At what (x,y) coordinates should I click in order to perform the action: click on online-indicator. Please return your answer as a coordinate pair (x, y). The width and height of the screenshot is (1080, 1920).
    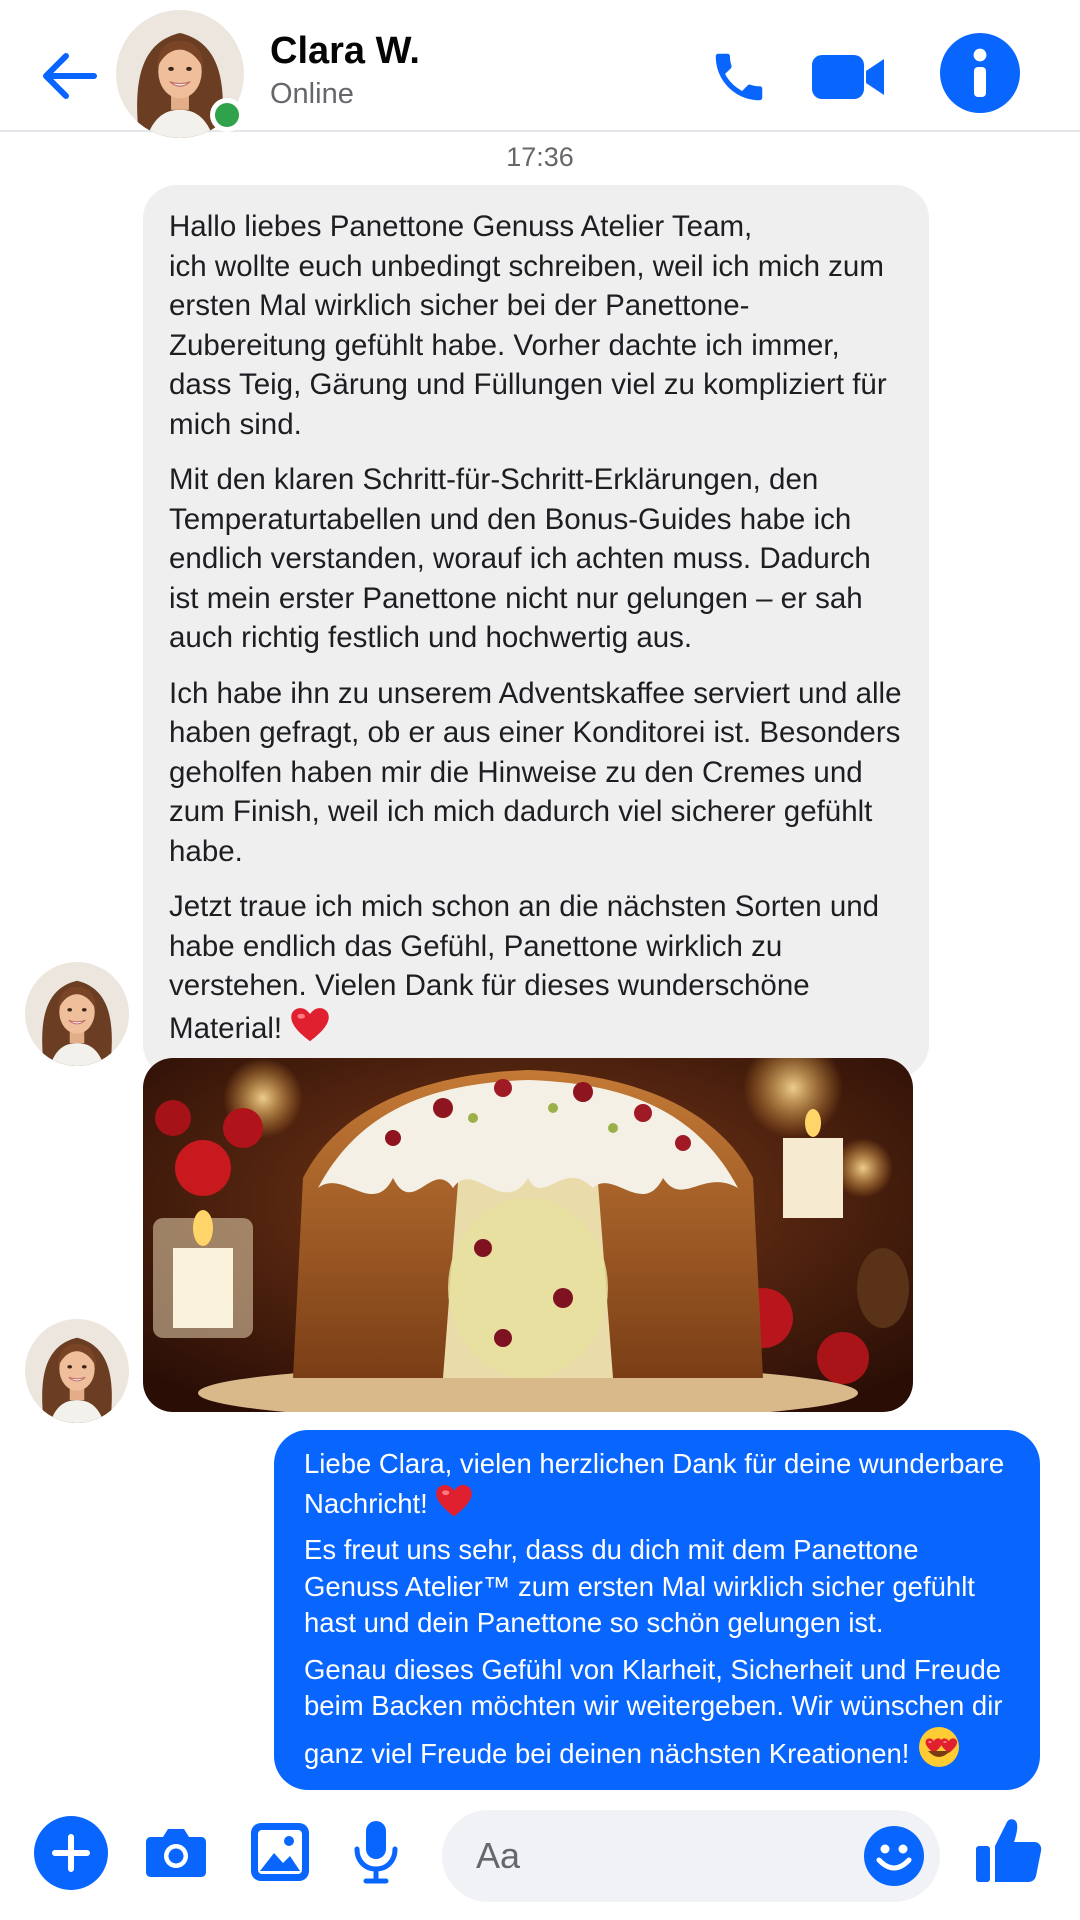
    Looking at the image, I should click on (227, 115).